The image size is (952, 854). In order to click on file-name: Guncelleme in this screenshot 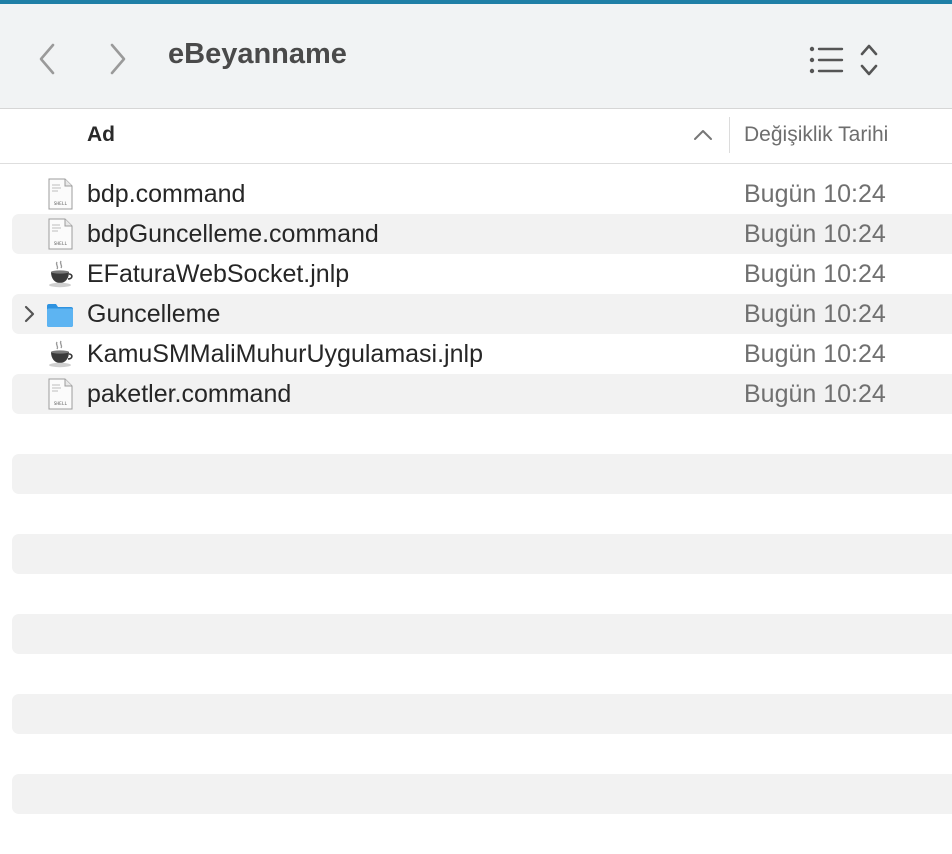, I will do `click(154, 314)`.